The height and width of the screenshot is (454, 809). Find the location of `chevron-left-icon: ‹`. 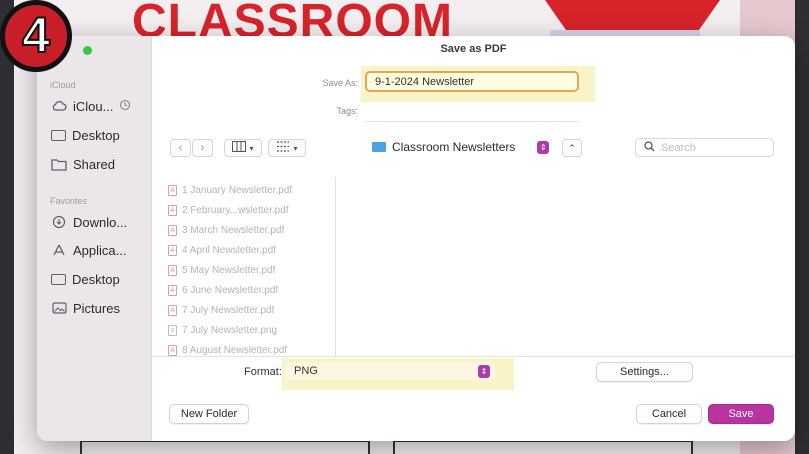

chevron-left-icon: ‹ is located at coordinates (180, 148).